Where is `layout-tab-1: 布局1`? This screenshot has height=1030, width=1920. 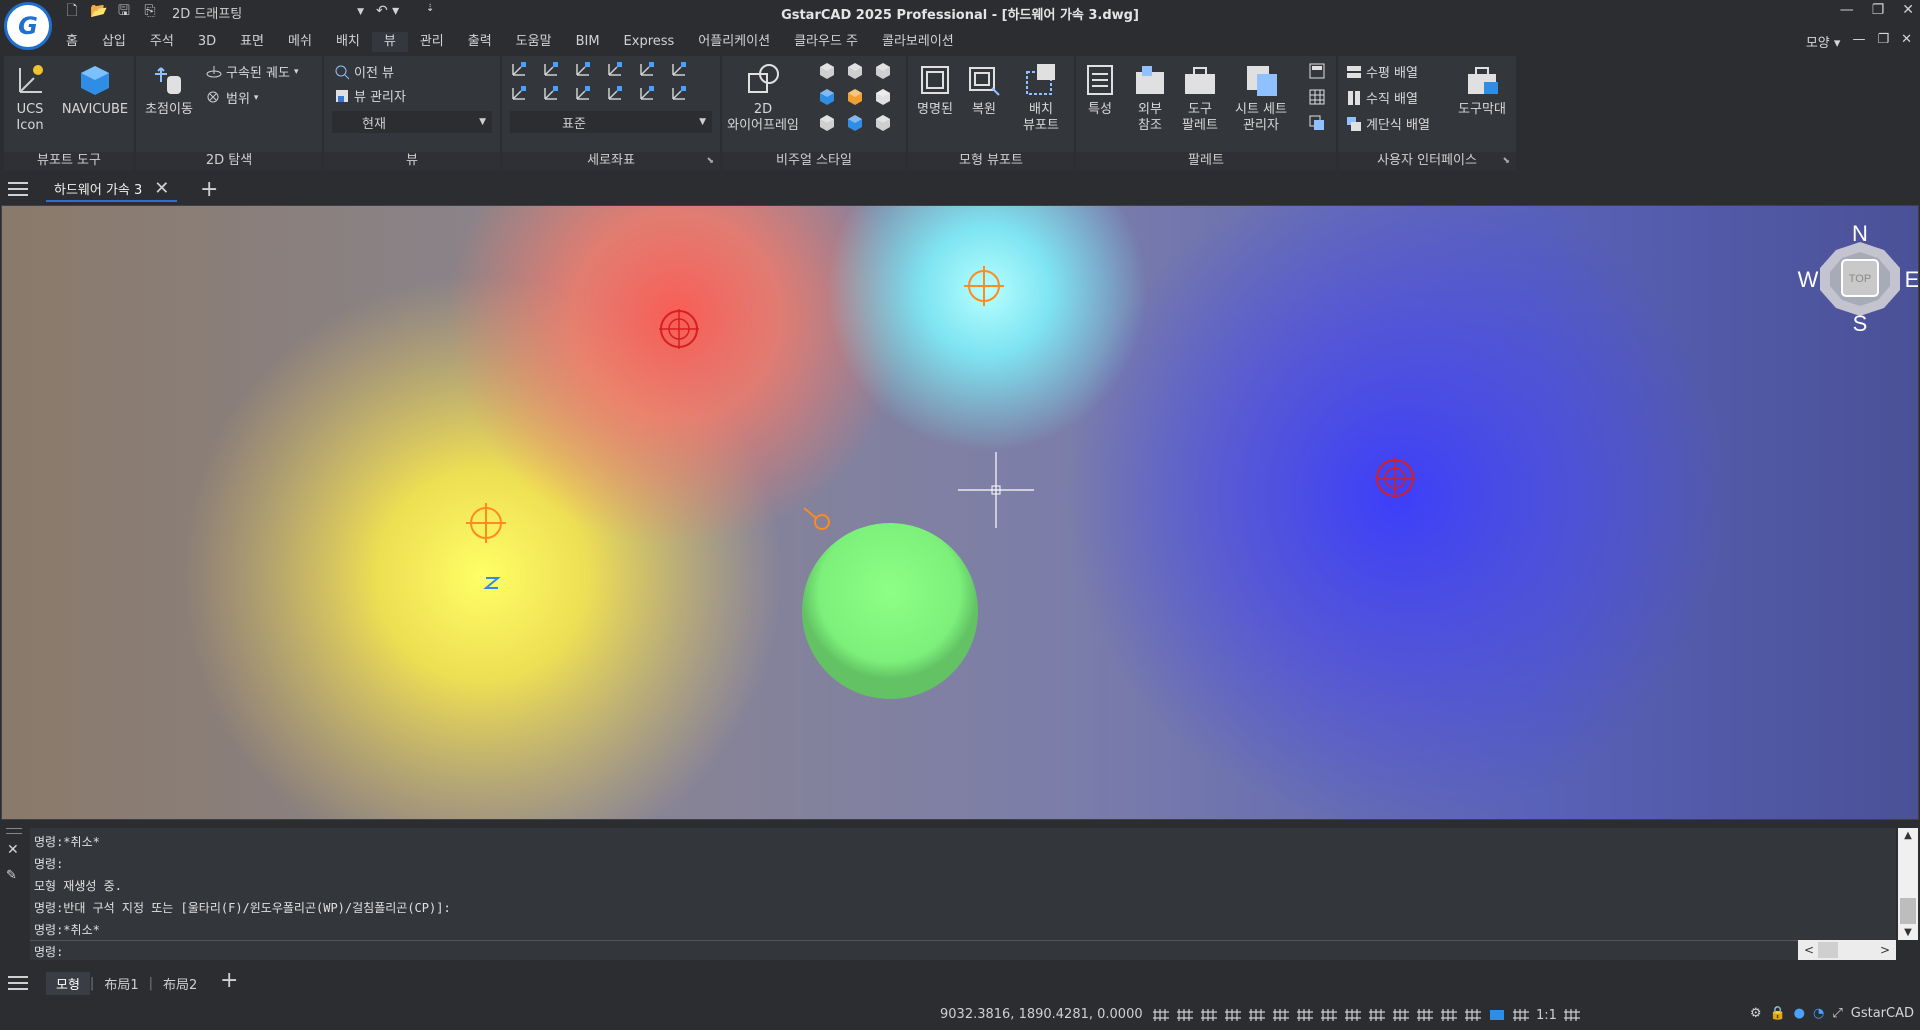 layout-tab-1: 布局1 is located at coordinates (121, 983).